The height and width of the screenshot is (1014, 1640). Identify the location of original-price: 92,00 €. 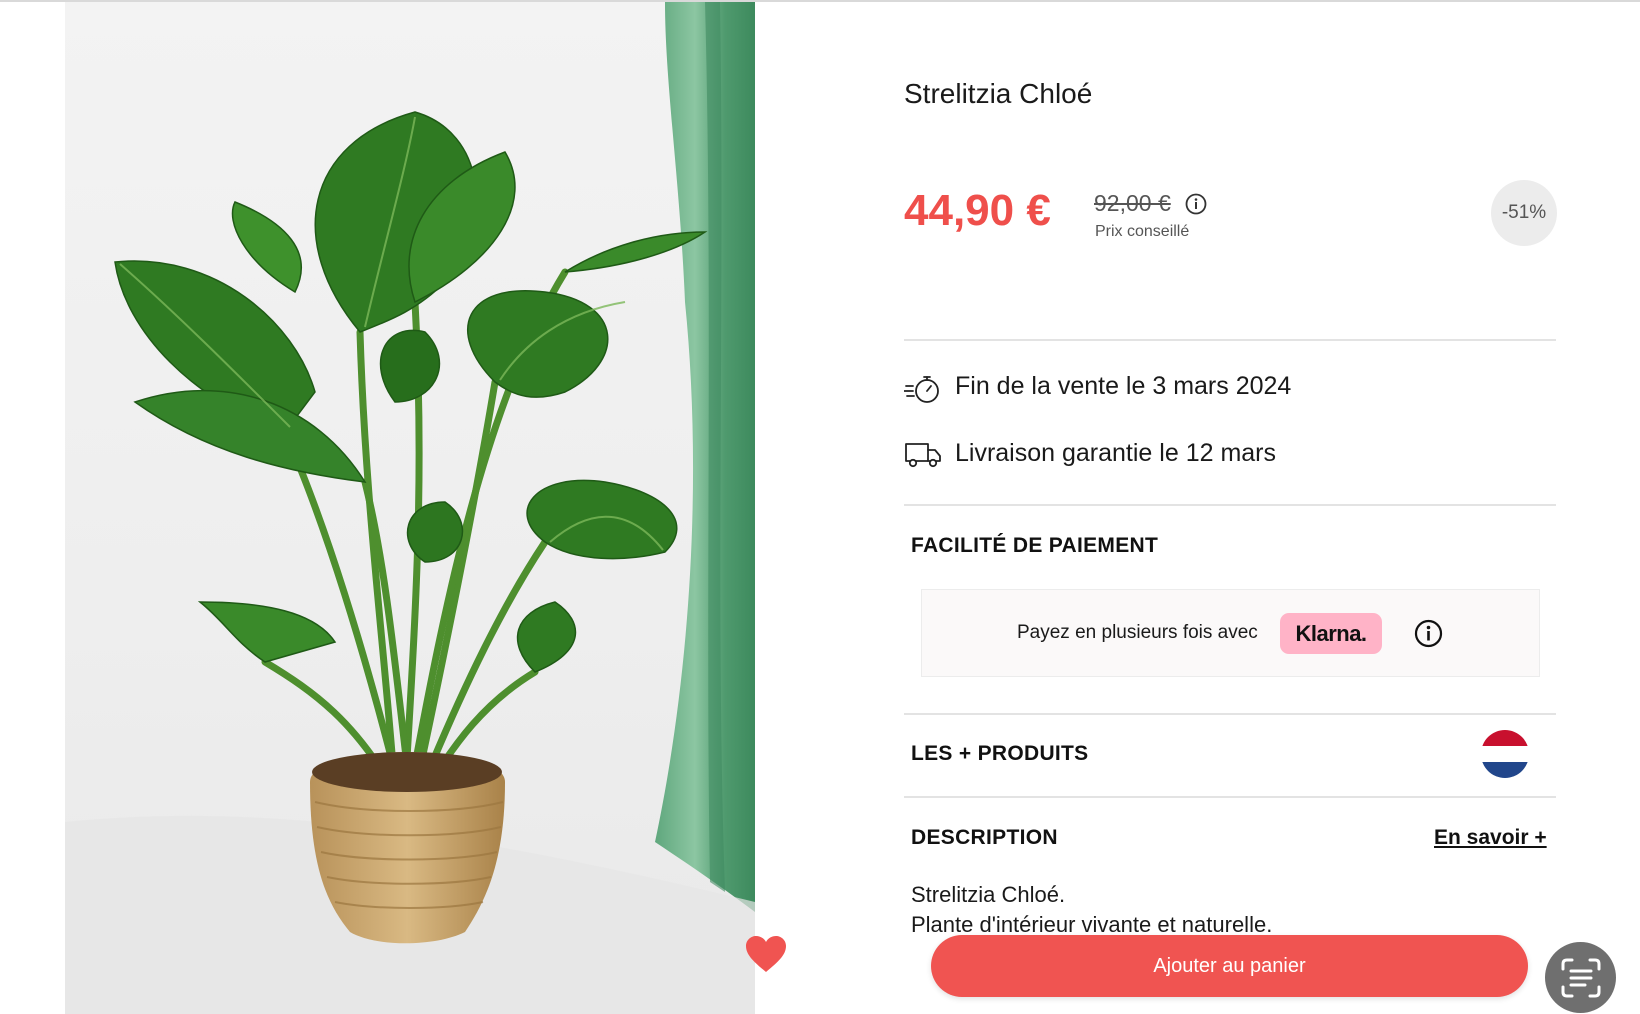
(1132, 203).